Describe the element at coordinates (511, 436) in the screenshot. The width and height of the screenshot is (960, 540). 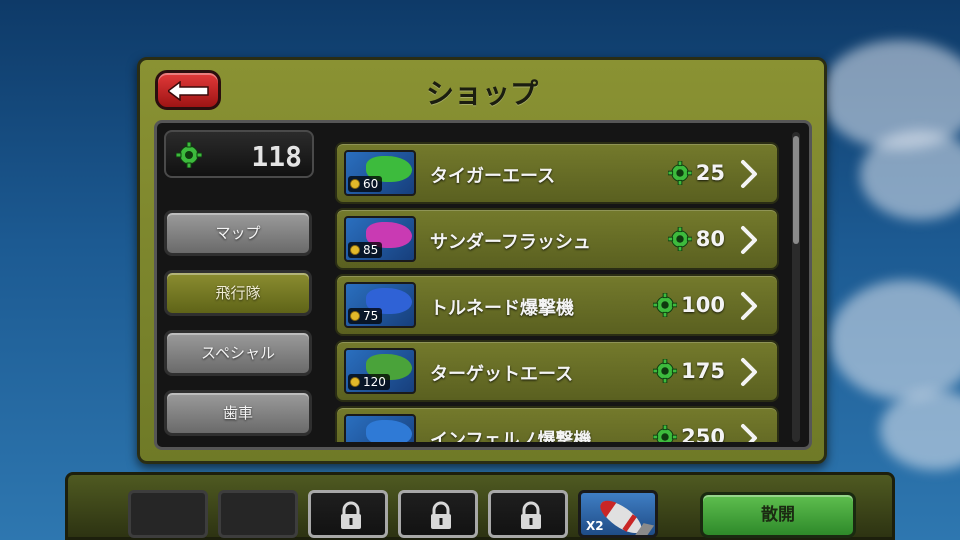
I see `item-name: インフェルノ爆撃機` at that location.